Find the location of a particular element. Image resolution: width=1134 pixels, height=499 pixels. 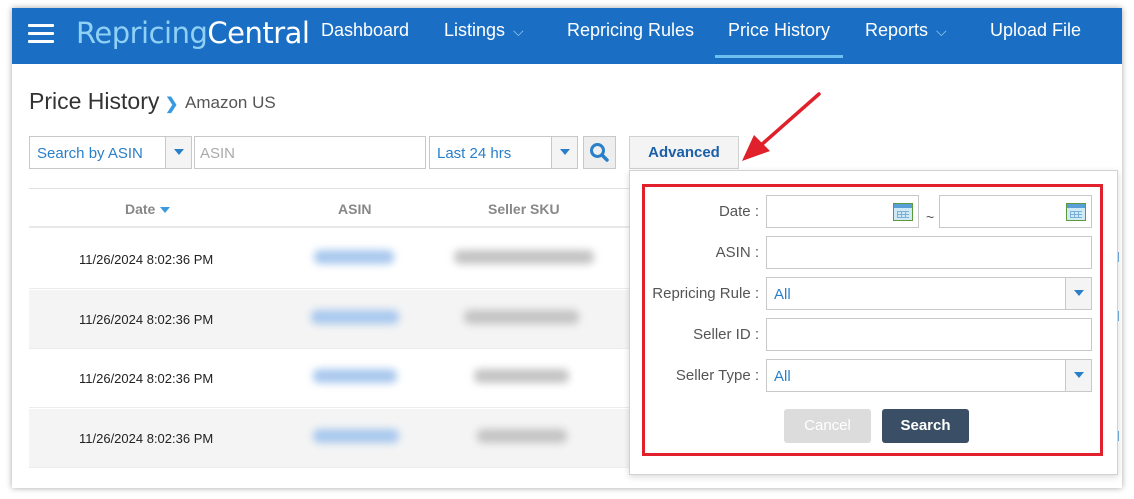

column-date: Date is located at coordinates (148, 209).